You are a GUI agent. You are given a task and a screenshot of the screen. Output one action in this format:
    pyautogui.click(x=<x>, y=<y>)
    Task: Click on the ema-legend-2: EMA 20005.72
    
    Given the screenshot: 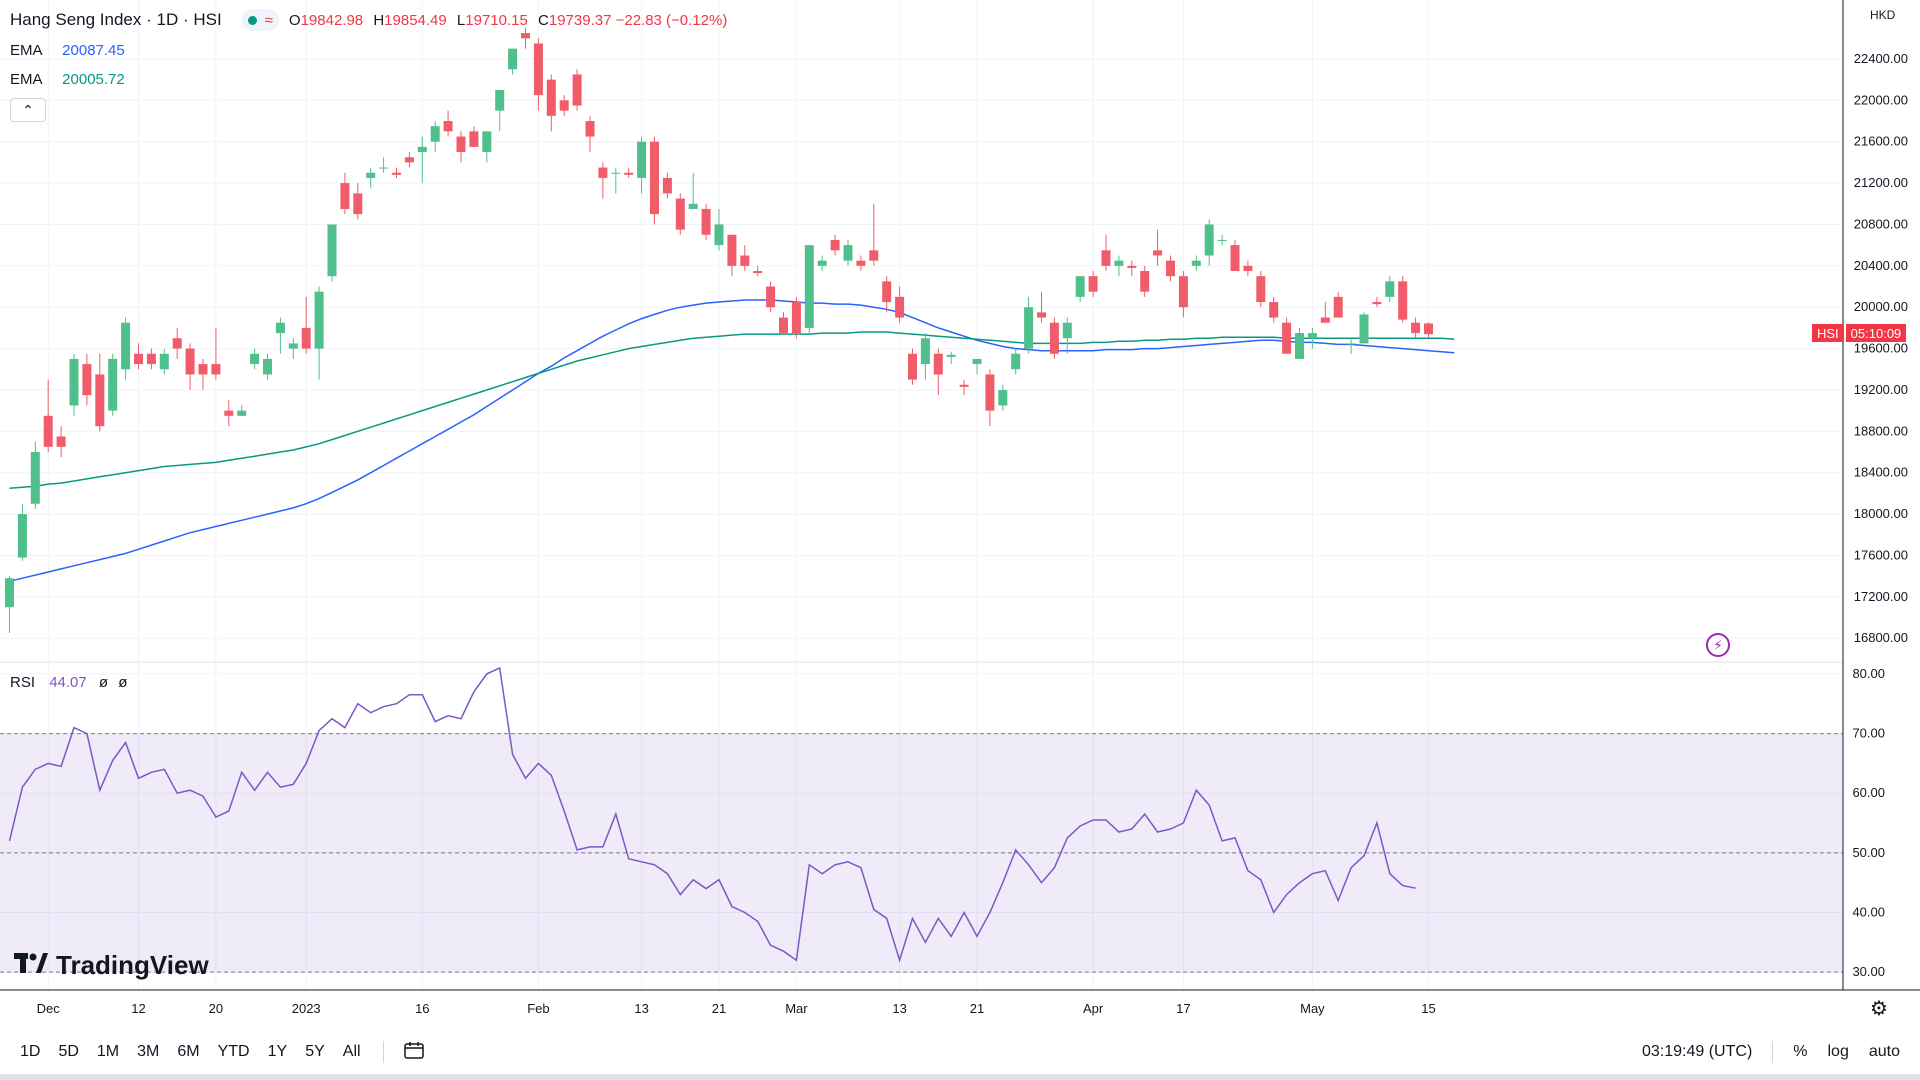 What is the action you would take?
    pyautogui.click(x=67, y=79)
    